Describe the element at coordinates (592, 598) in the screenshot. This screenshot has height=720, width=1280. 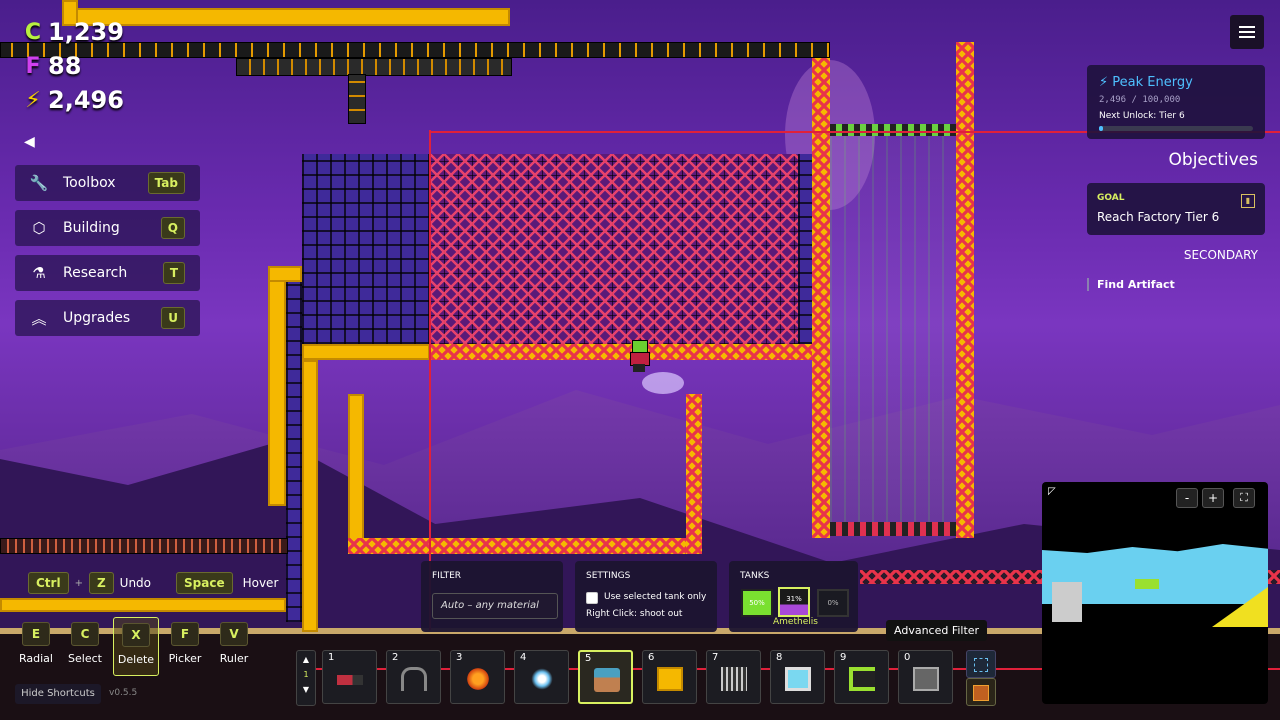
I see `use-selected-tank-checkbox` at that location.